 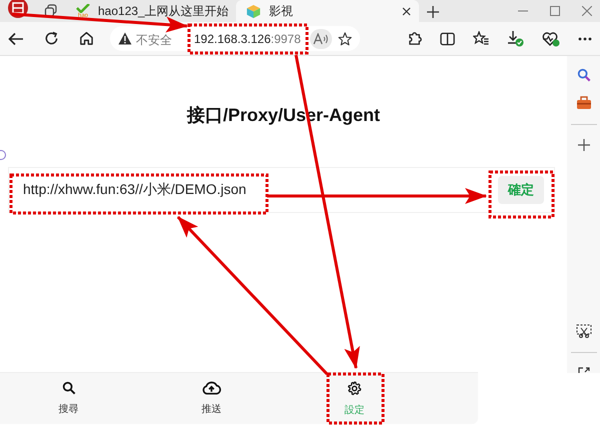 I want to click on cloud-upload-icon, so click(x=211, y=388).